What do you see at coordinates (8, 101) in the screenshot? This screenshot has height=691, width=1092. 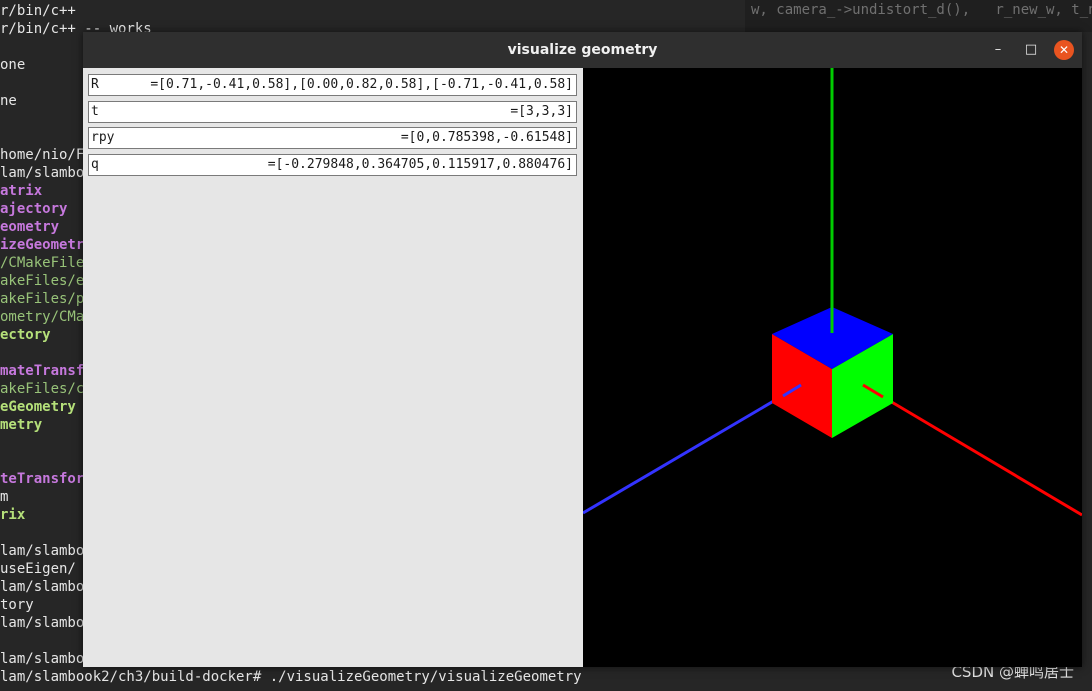 I see `terminal-line: ne` at bounding box center [8, 101].